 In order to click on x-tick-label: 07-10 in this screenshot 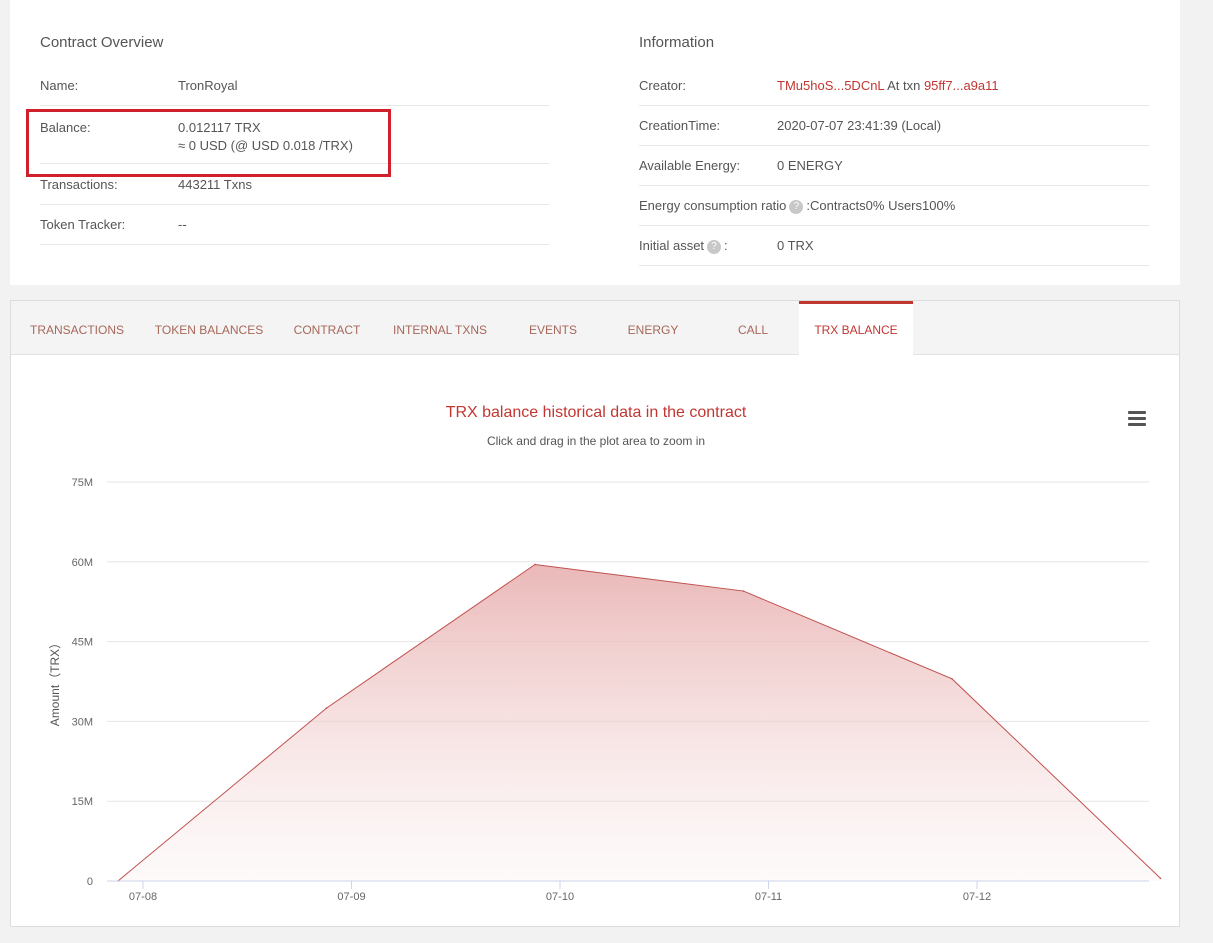, I will do `click(560, 897)`.